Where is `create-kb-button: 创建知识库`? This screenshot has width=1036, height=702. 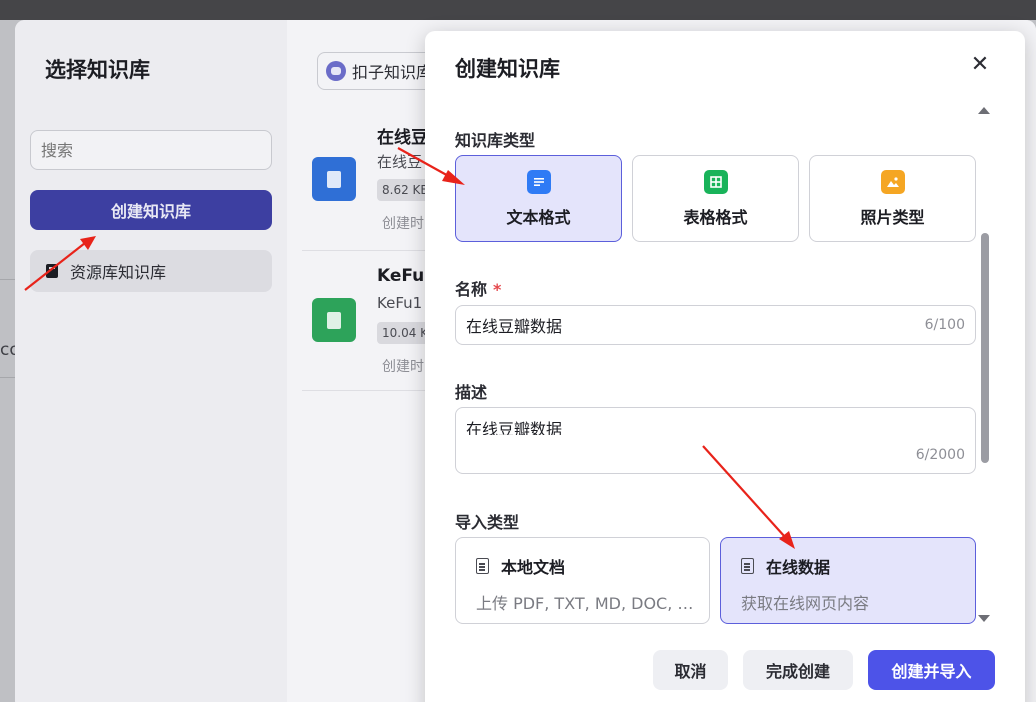 create-kb-button: 创建知识库 is located at coordinates (151, 210).